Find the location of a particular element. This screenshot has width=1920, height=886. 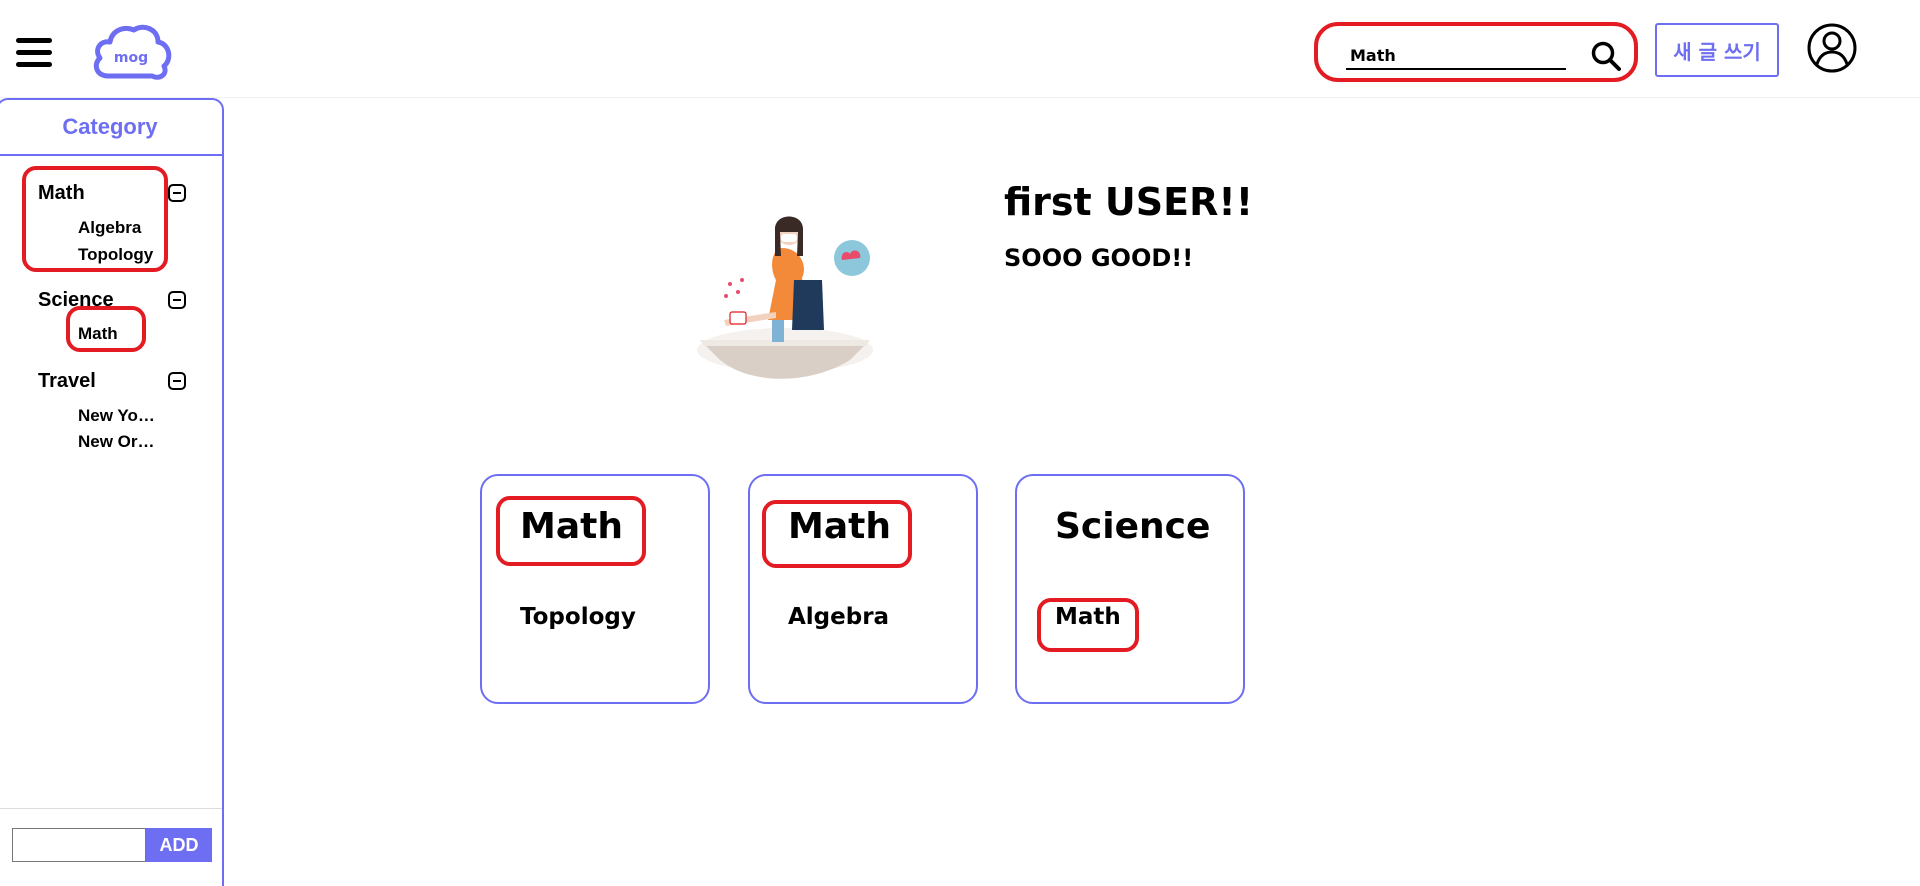

category-item-science: Science is located at coordinates (76, 300).